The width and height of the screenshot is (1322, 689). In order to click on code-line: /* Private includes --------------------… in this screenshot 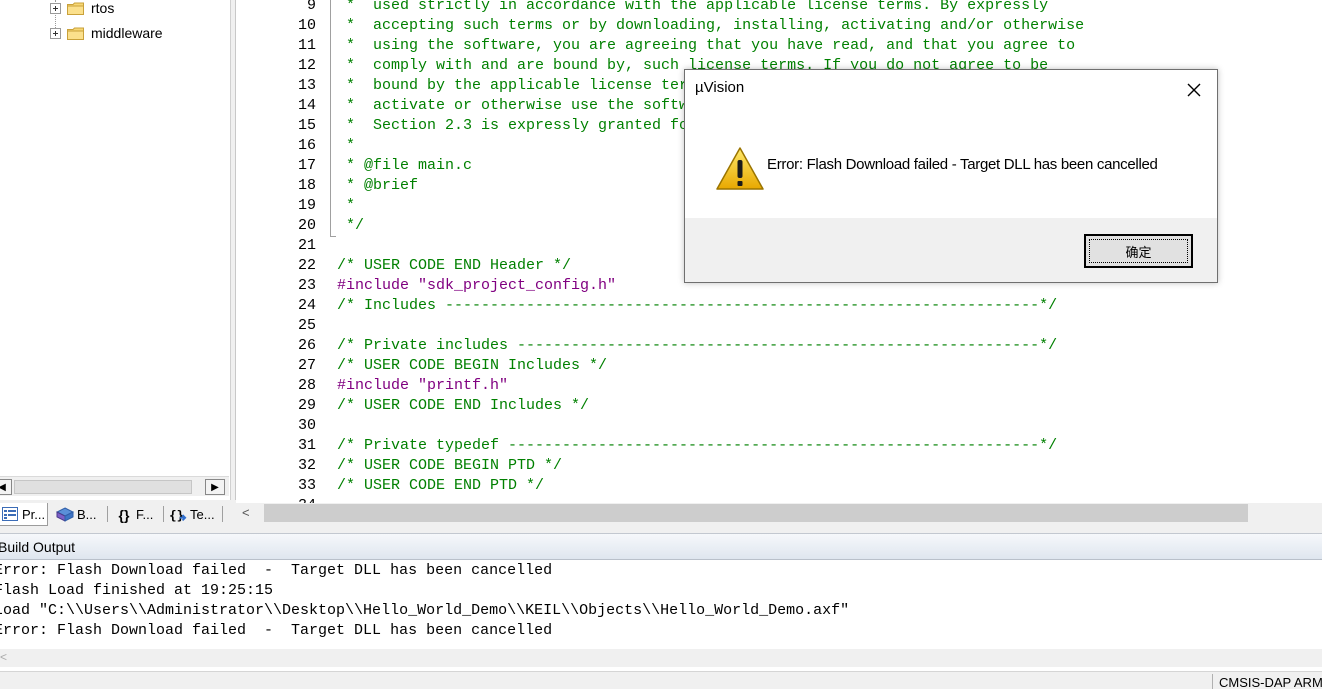, I will do `click(697, 346)`.